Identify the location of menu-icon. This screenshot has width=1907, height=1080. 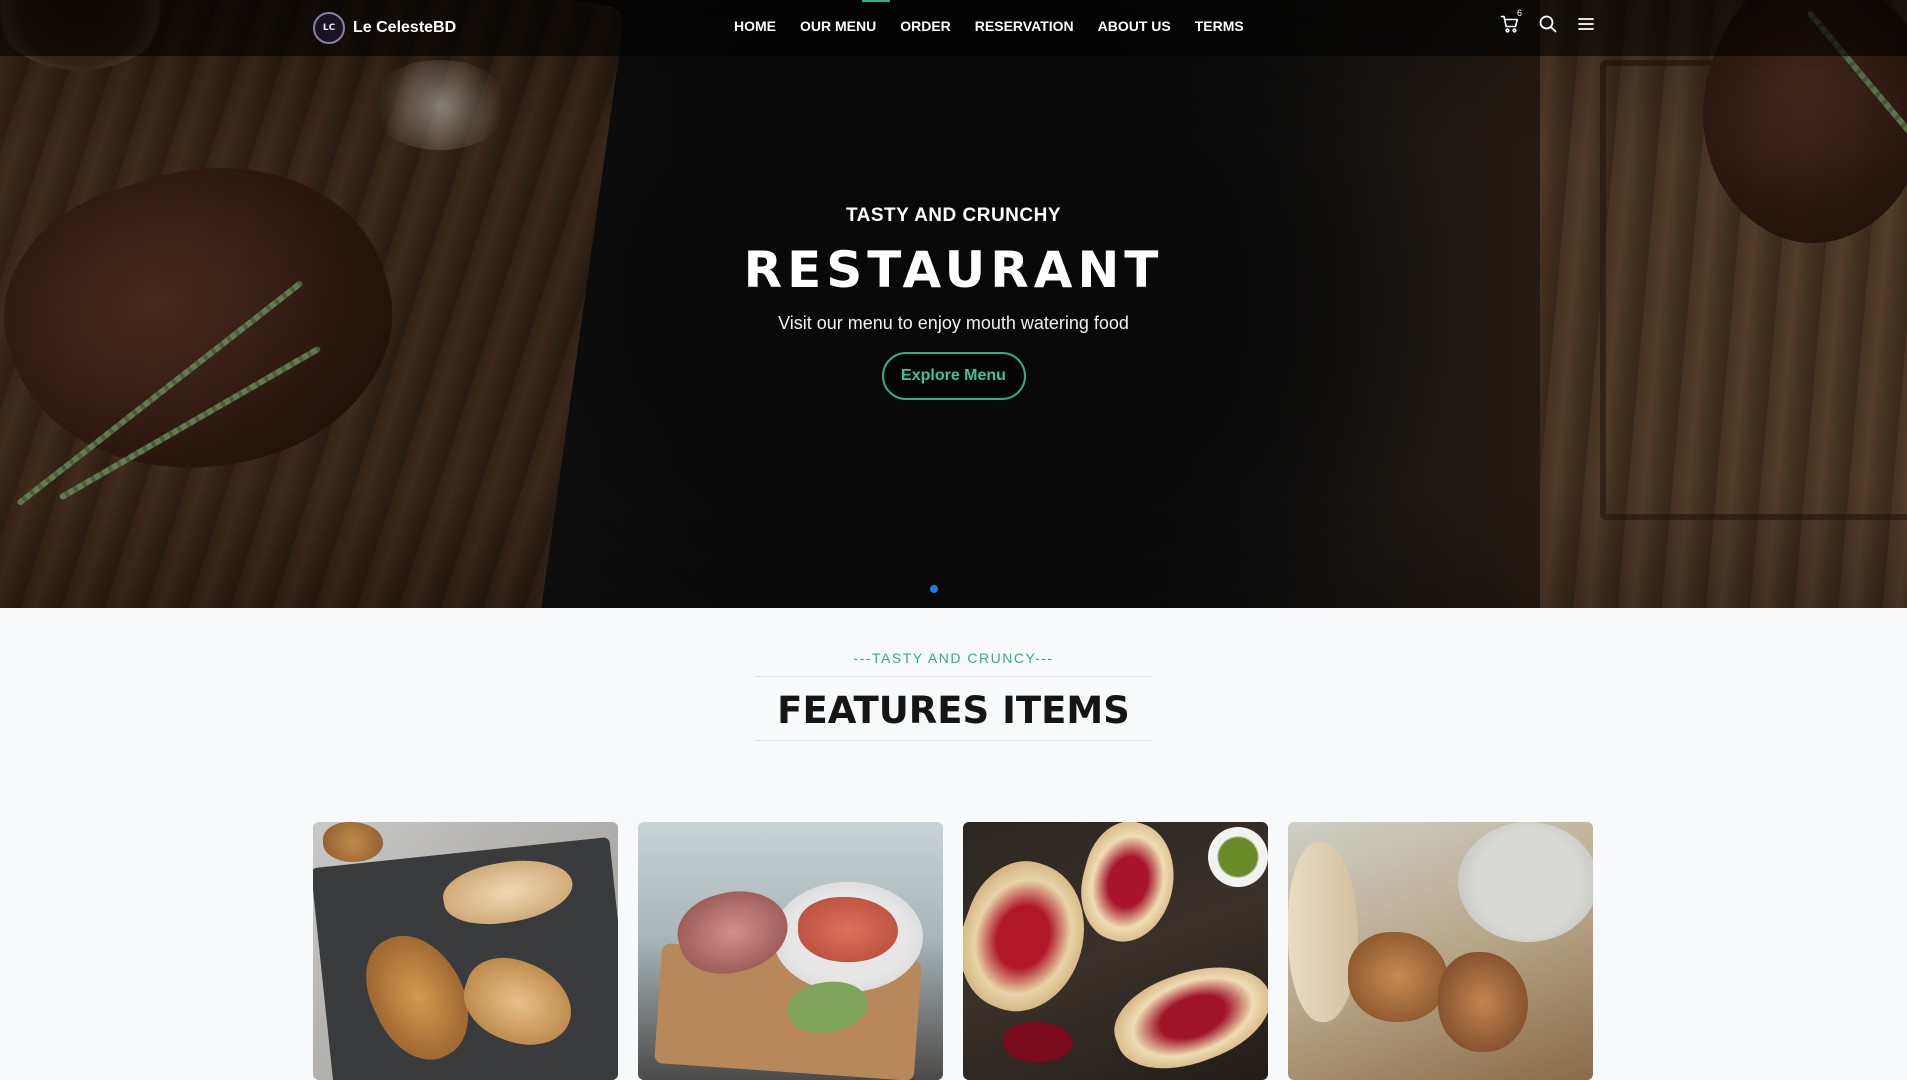
(1586, 24).